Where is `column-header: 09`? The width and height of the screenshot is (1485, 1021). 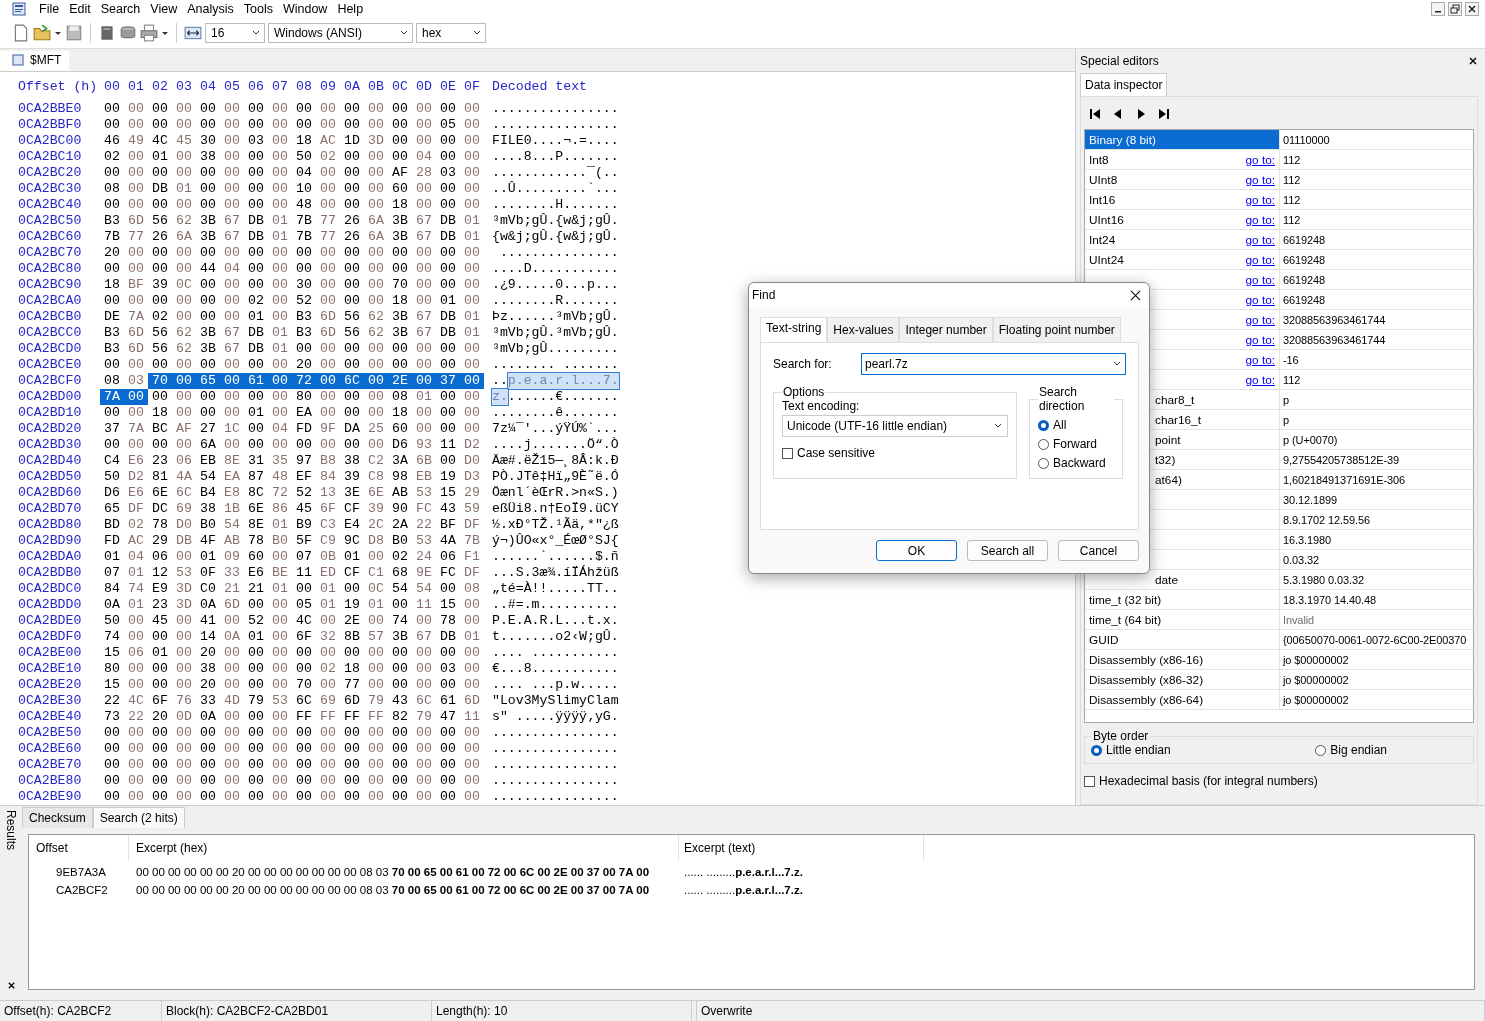
column-header: 09 is located at coordinates (328, 87).